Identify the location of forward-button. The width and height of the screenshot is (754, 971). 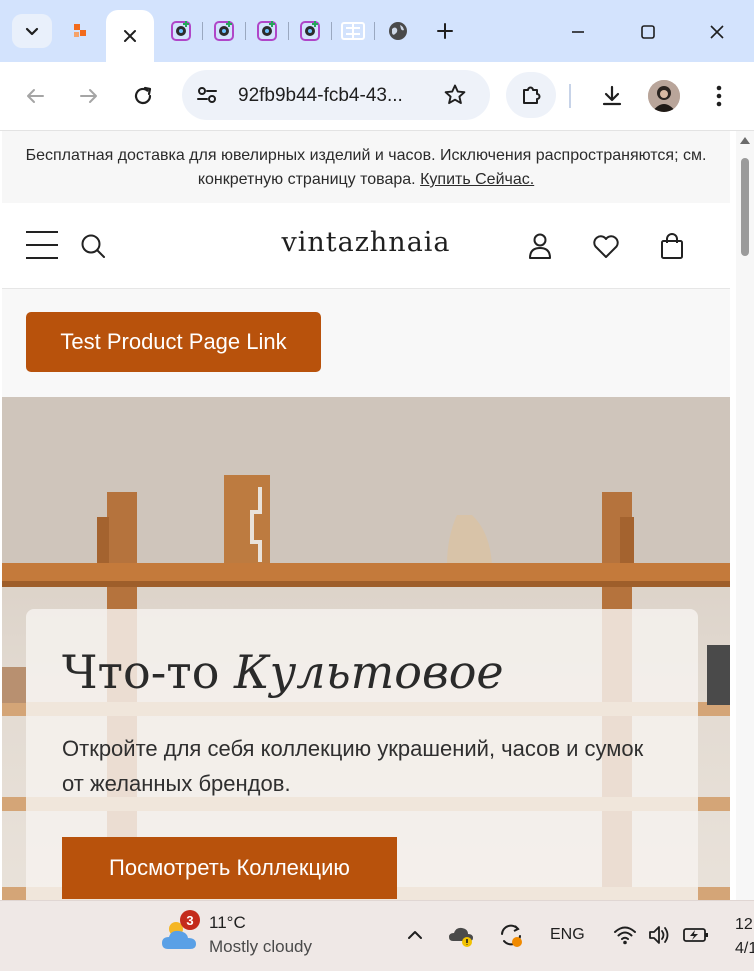
(89, 96).